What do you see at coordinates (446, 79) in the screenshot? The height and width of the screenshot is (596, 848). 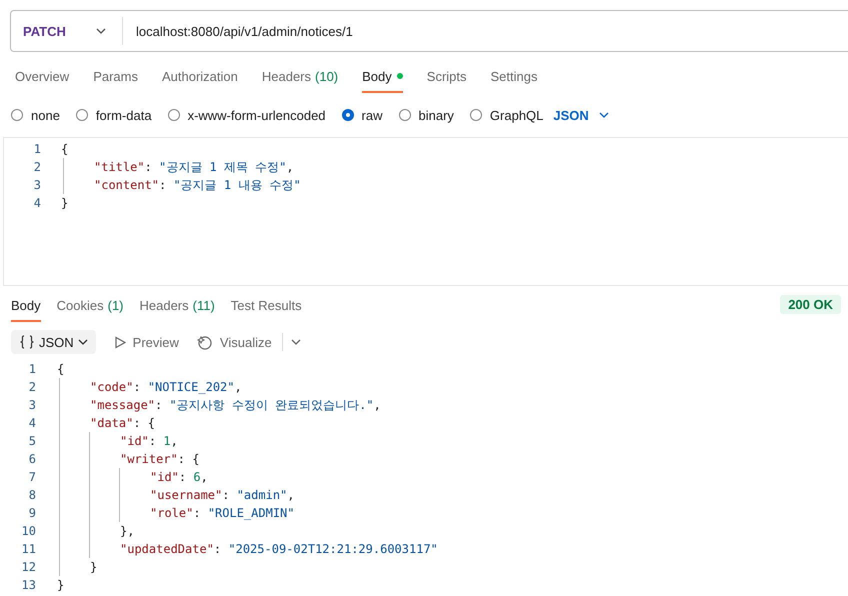 I see `request-tab: Scripts` at bounding box center [446, 79].